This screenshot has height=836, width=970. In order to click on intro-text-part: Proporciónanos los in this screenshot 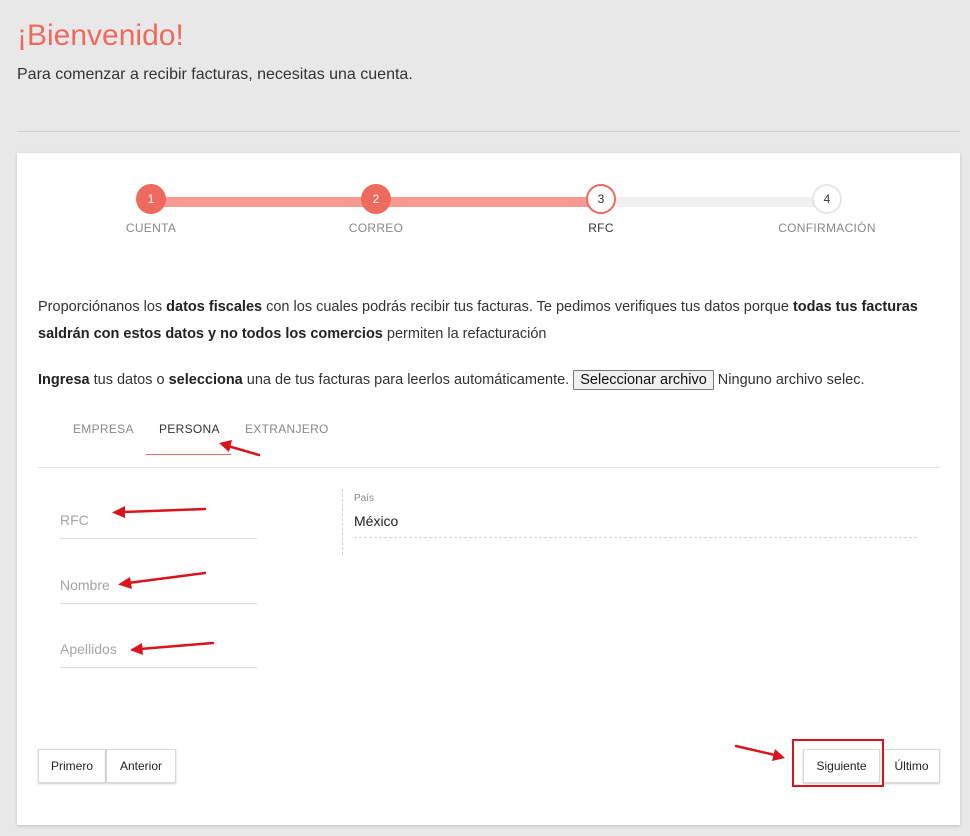, I will do `click(102, 307)`.